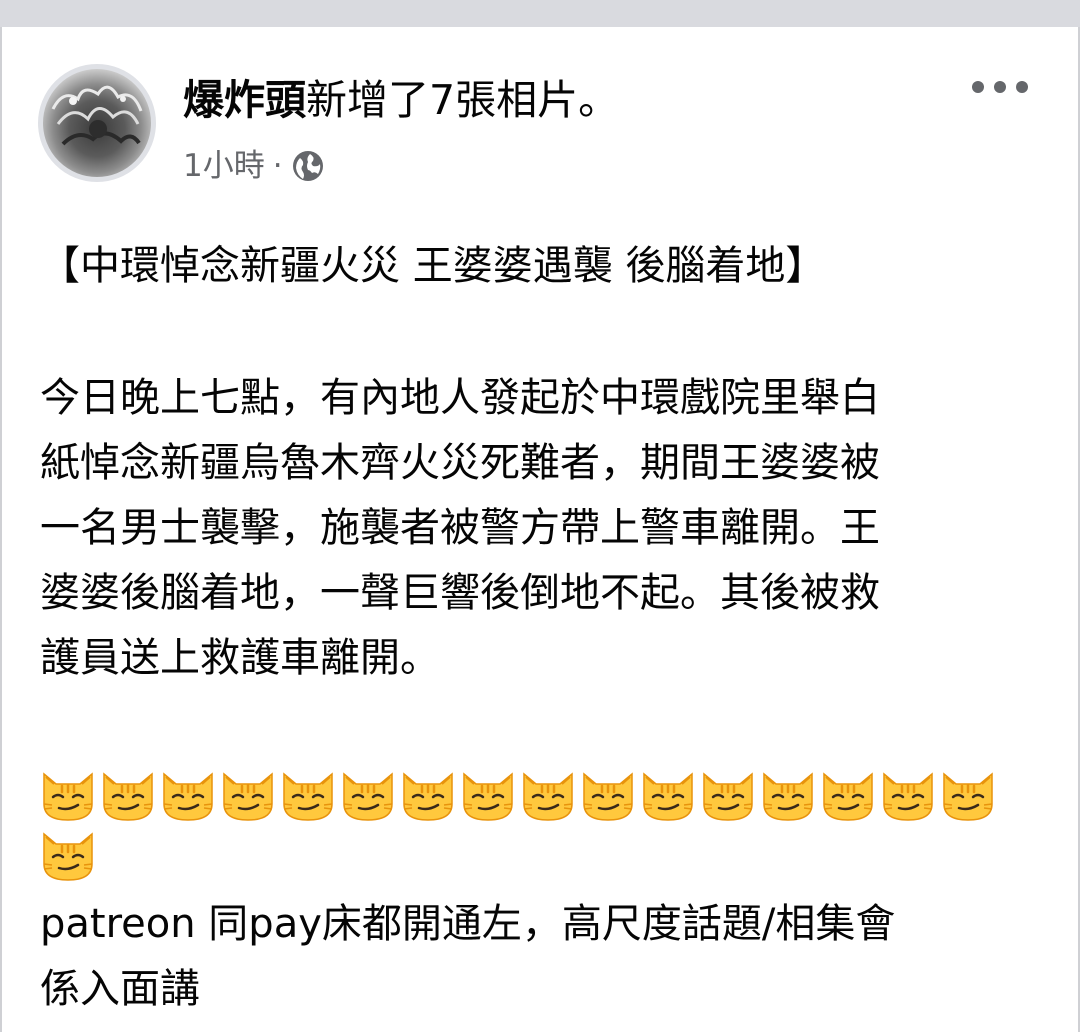  Describe the element at coordinates (540, 13) in the screenshot. I see `top-bar` at that location.